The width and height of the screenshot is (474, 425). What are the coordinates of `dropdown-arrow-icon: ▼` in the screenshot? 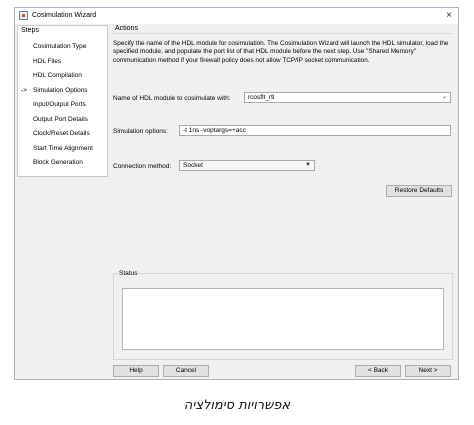 It's located at (308, 165).